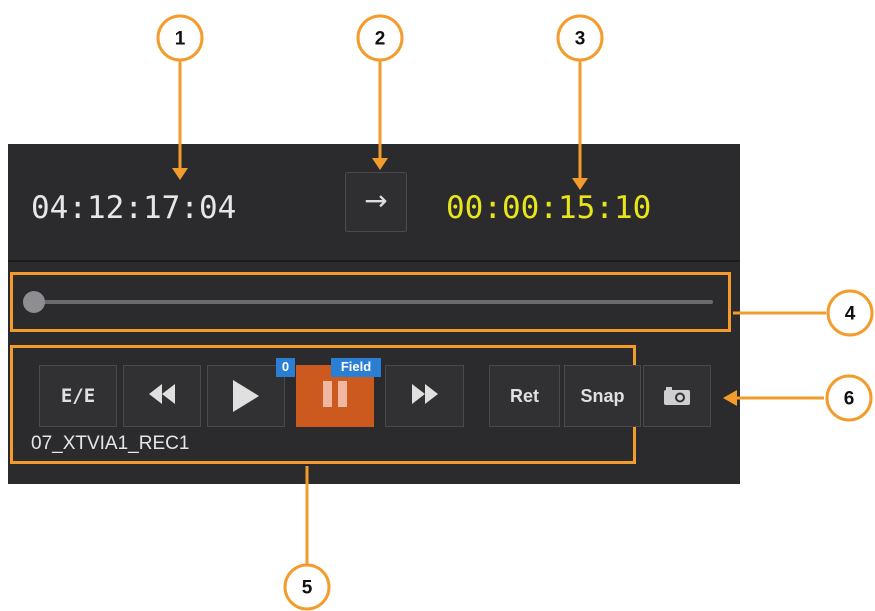 The image size is (875, 611). I want to click on callout-number-6: 6, so click(849, 399).